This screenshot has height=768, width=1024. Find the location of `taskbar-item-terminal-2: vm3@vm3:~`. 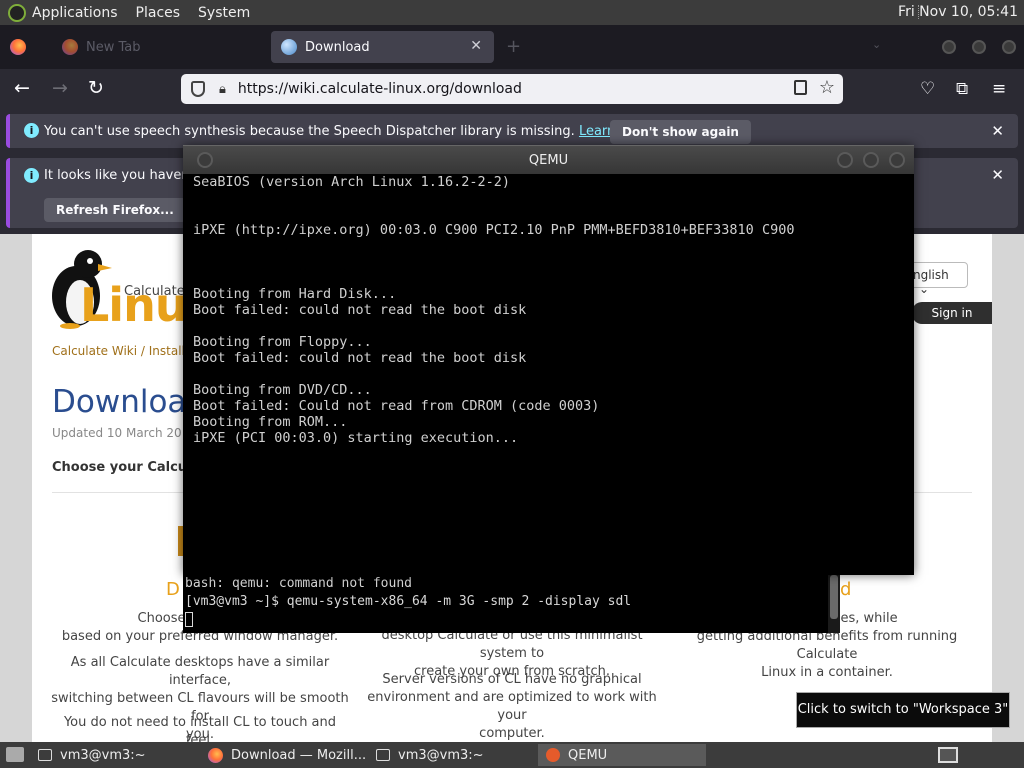

taskbar-item-terminal-2: vm3@vm3:~ is located at coordinates (453, 755).